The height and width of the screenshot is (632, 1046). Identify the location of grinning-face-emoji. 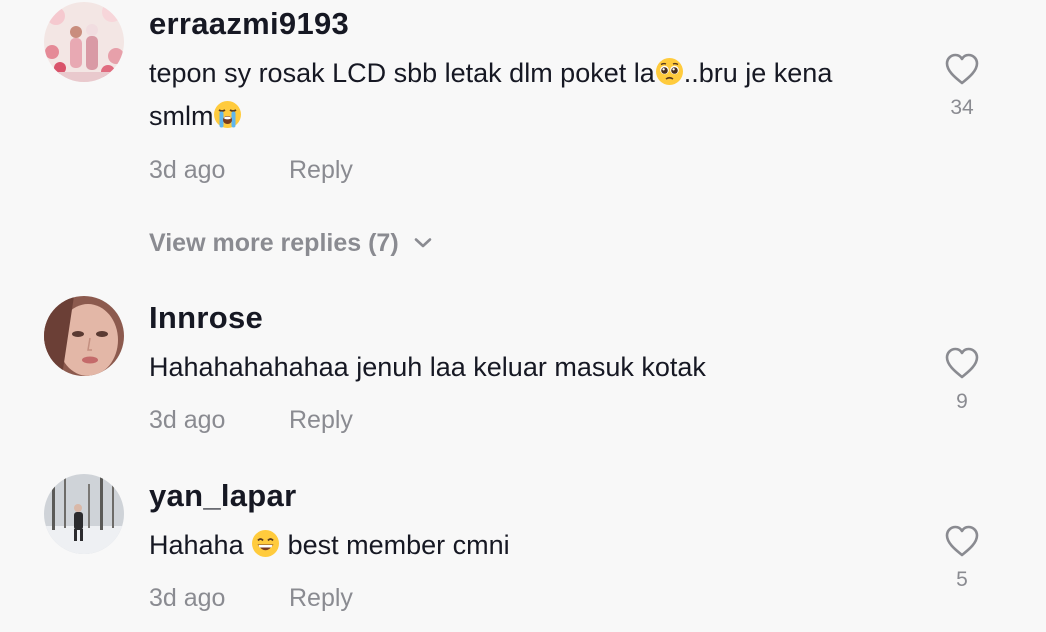
(265, 543).